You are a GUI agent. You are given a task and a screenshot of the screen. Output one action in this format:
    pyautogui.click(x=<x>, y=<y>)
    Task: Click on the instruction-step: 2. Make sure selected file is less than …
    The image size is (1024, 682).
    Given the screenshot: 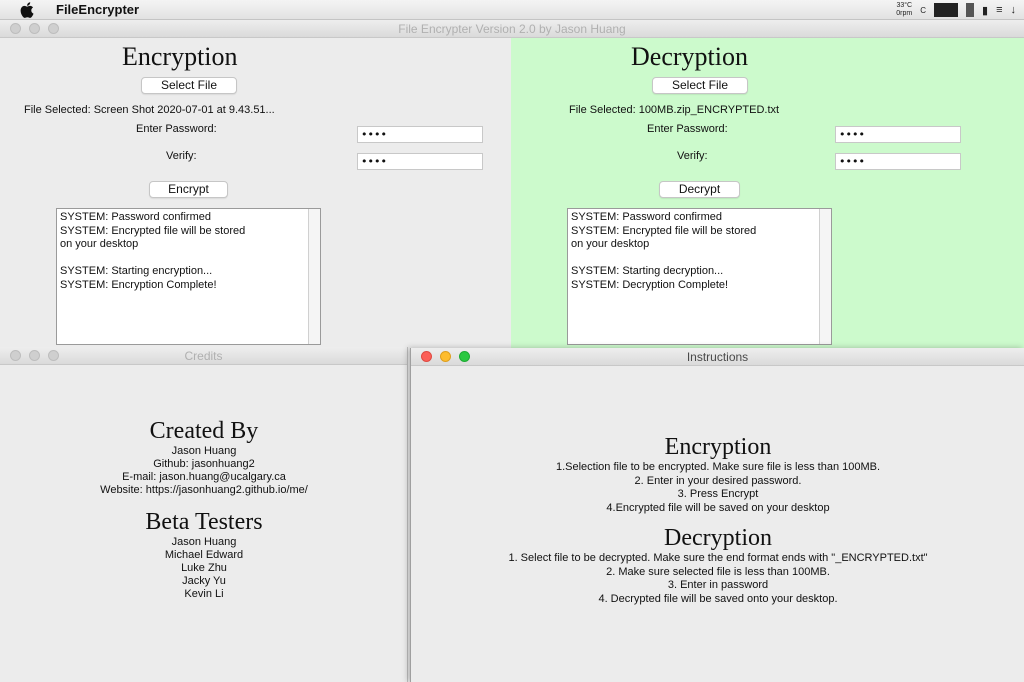 What is the action you would take?
    pyautogui.click(x=718, y=571)
    